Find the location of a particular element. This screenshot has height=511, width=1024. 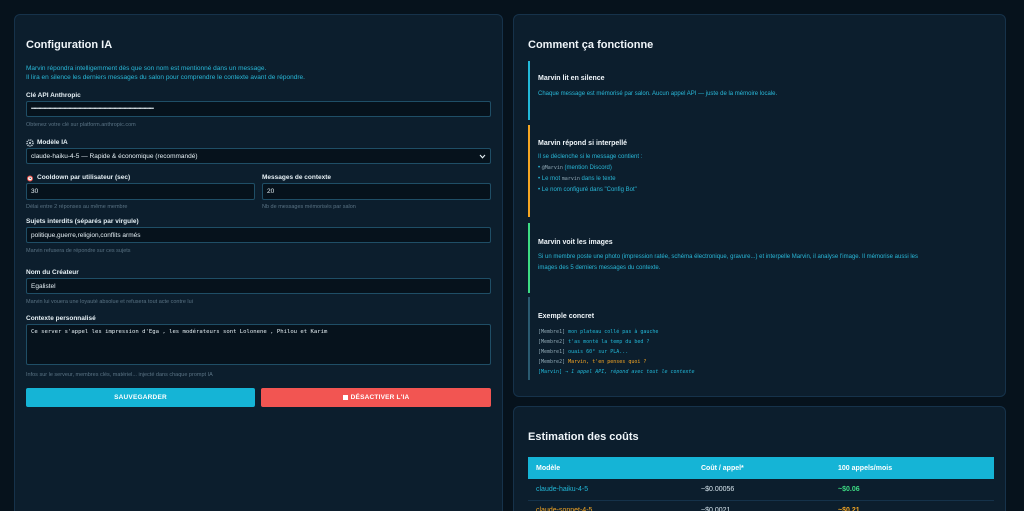

config-title: Configuration IA is located at coordinates (69, 45).